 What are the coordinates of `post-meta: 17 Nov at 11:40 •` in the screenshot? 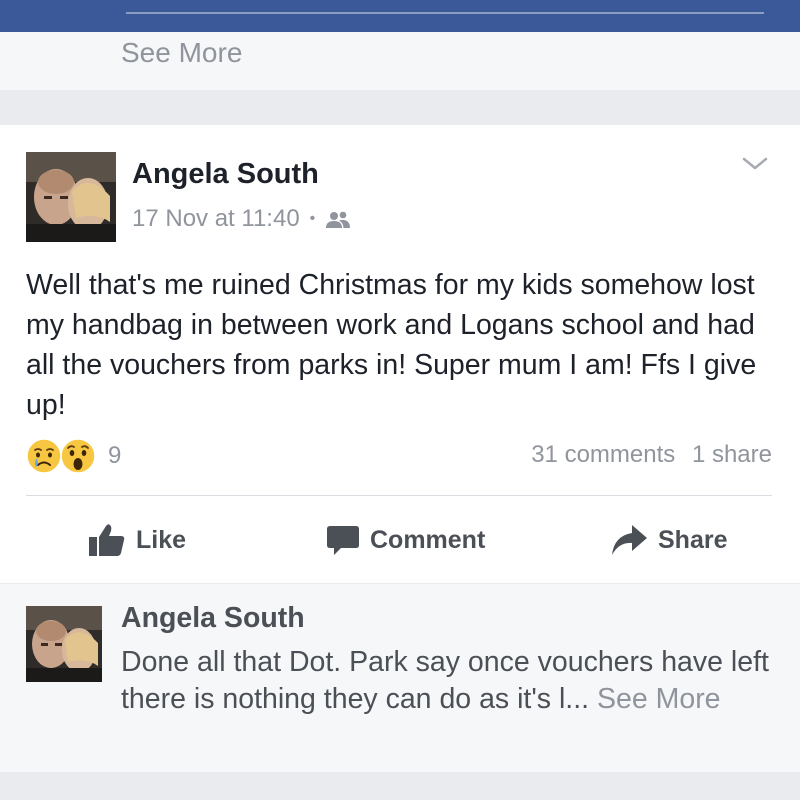 It's located at (241, 219).